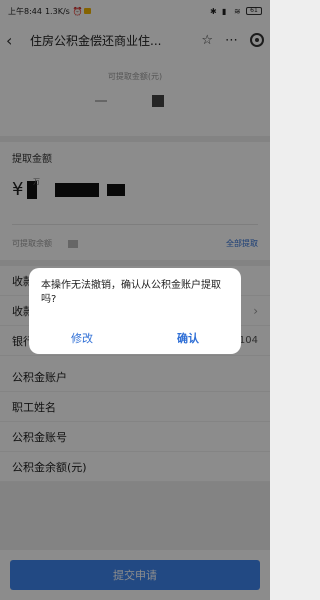 Image resolution: width=320 pixels, height=600 pixels. I want to click on confirm-dialog: 本操作无法撤销，确认从公积金账户提取吗? 修改 确认, so click(135, 311).